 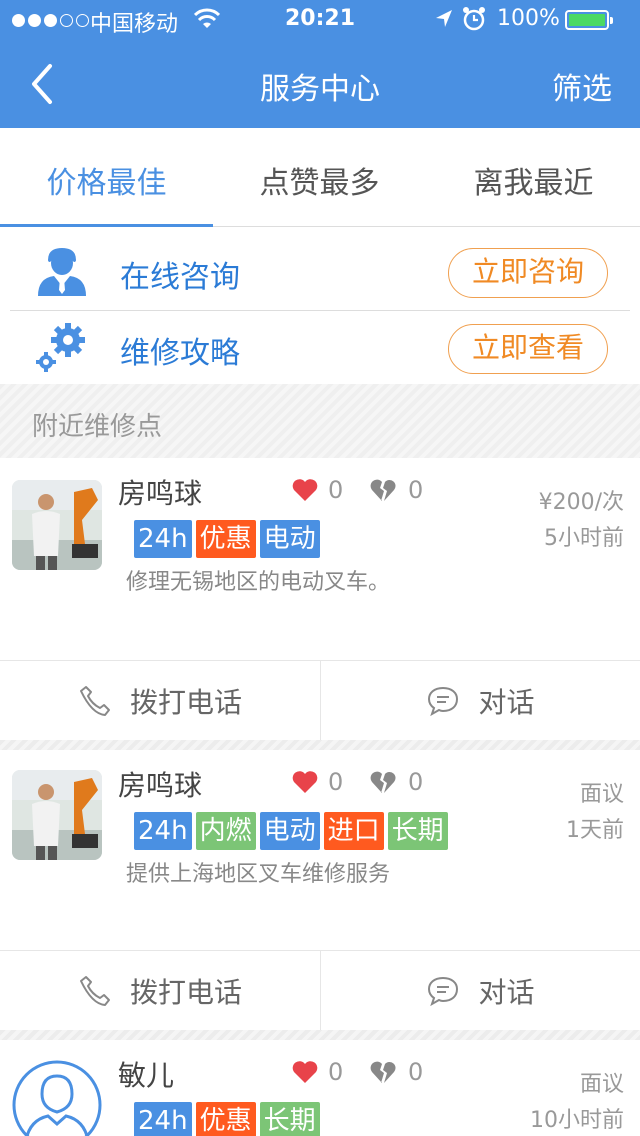 I want to click on tag-list: 24h 内燃 电动 进口 长期, so click(x=291, y=831).